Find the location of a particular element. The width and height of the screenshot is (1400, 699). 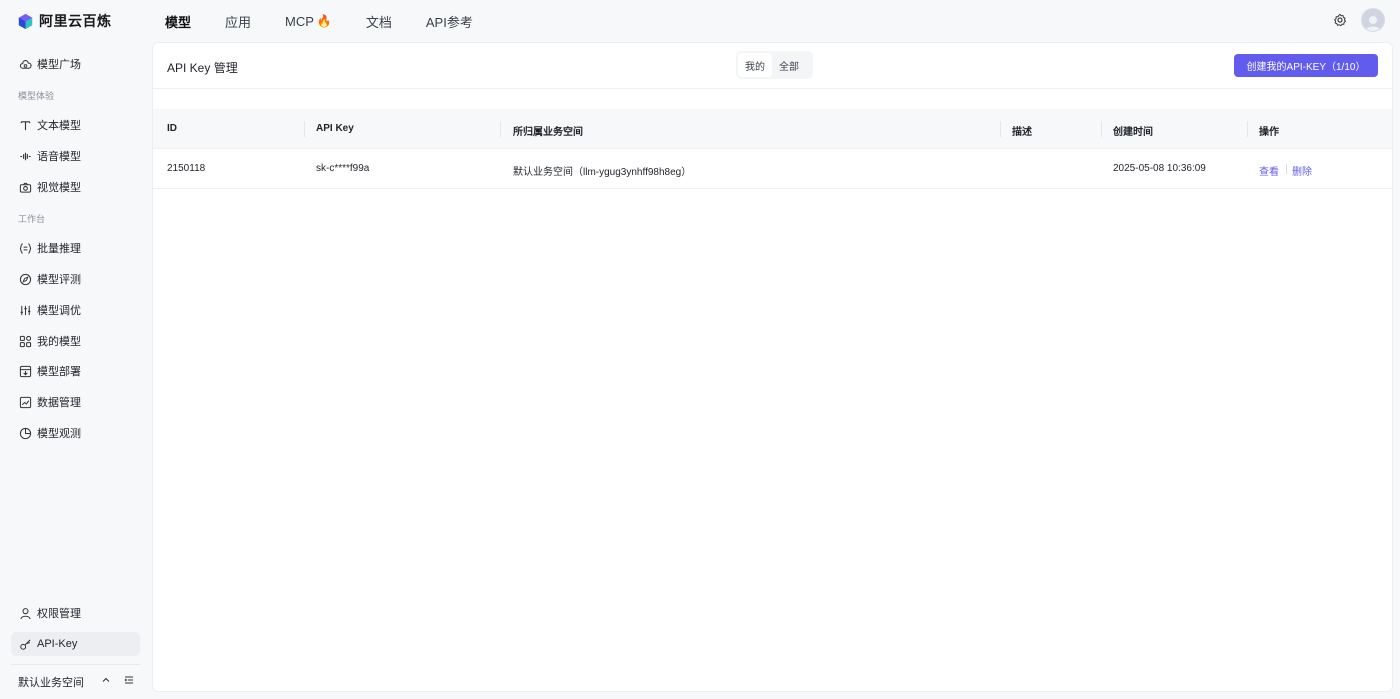

sidebar-item-model-square: 模型广场 is located at coordinates (75, 64).